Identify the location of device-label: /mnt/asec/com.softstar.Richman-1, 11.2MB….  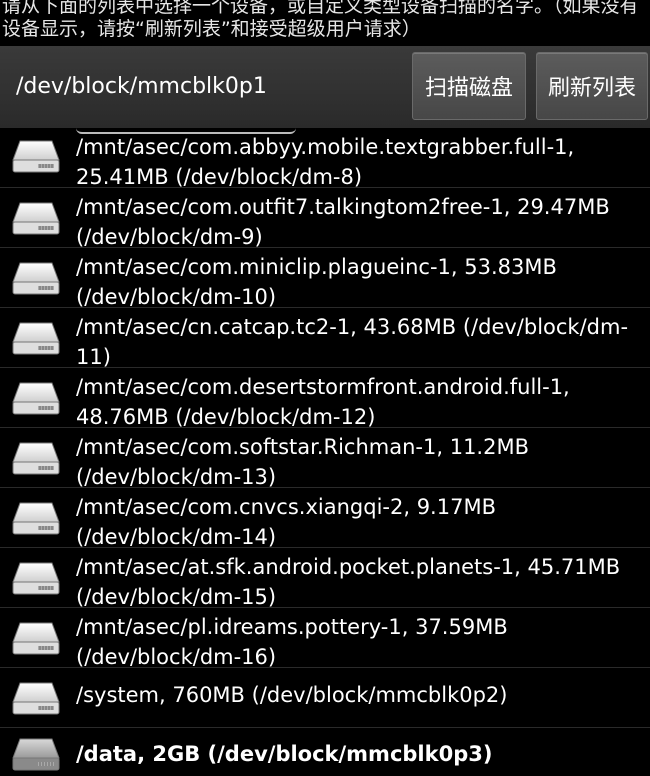
(302, 462).